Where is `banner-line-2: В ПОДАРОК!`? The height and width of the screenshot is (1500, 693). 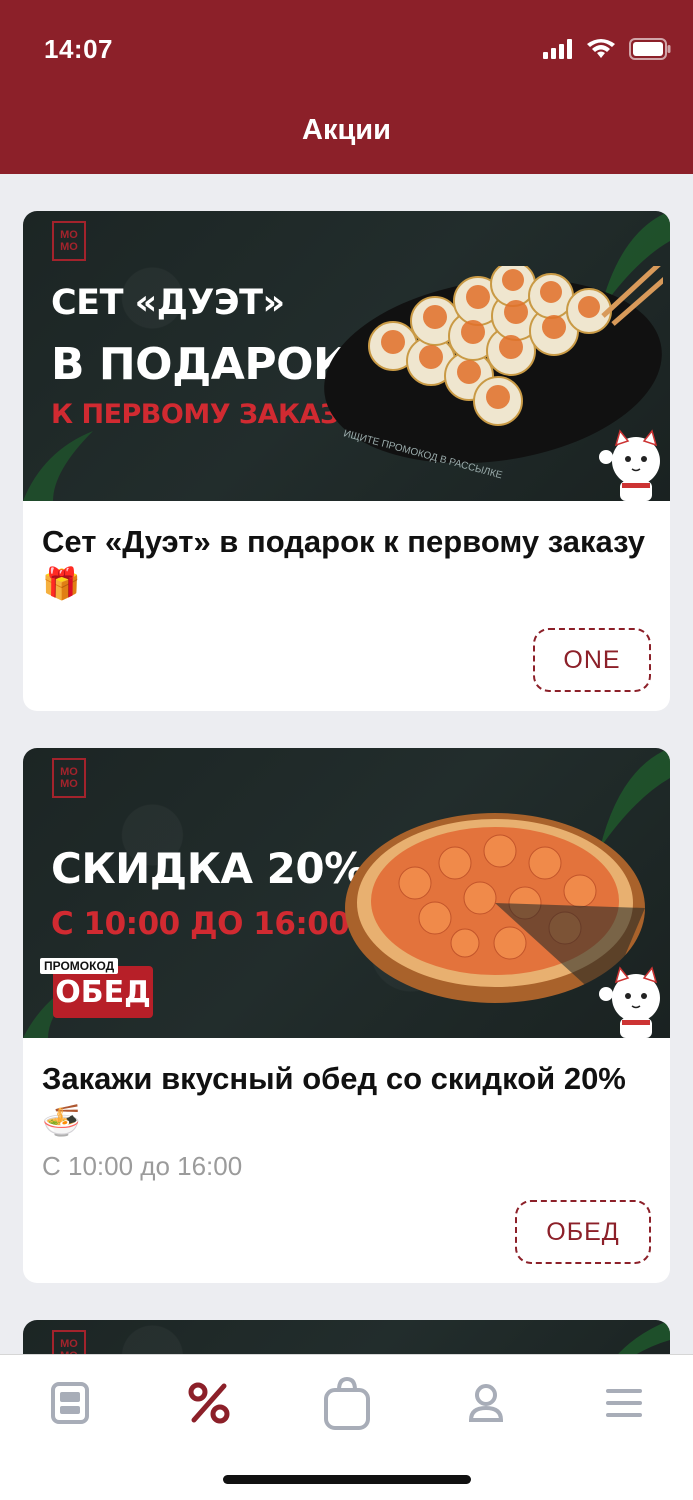
banner-line-2: В ПОДАРОК! is located at coordinates (210, 364).